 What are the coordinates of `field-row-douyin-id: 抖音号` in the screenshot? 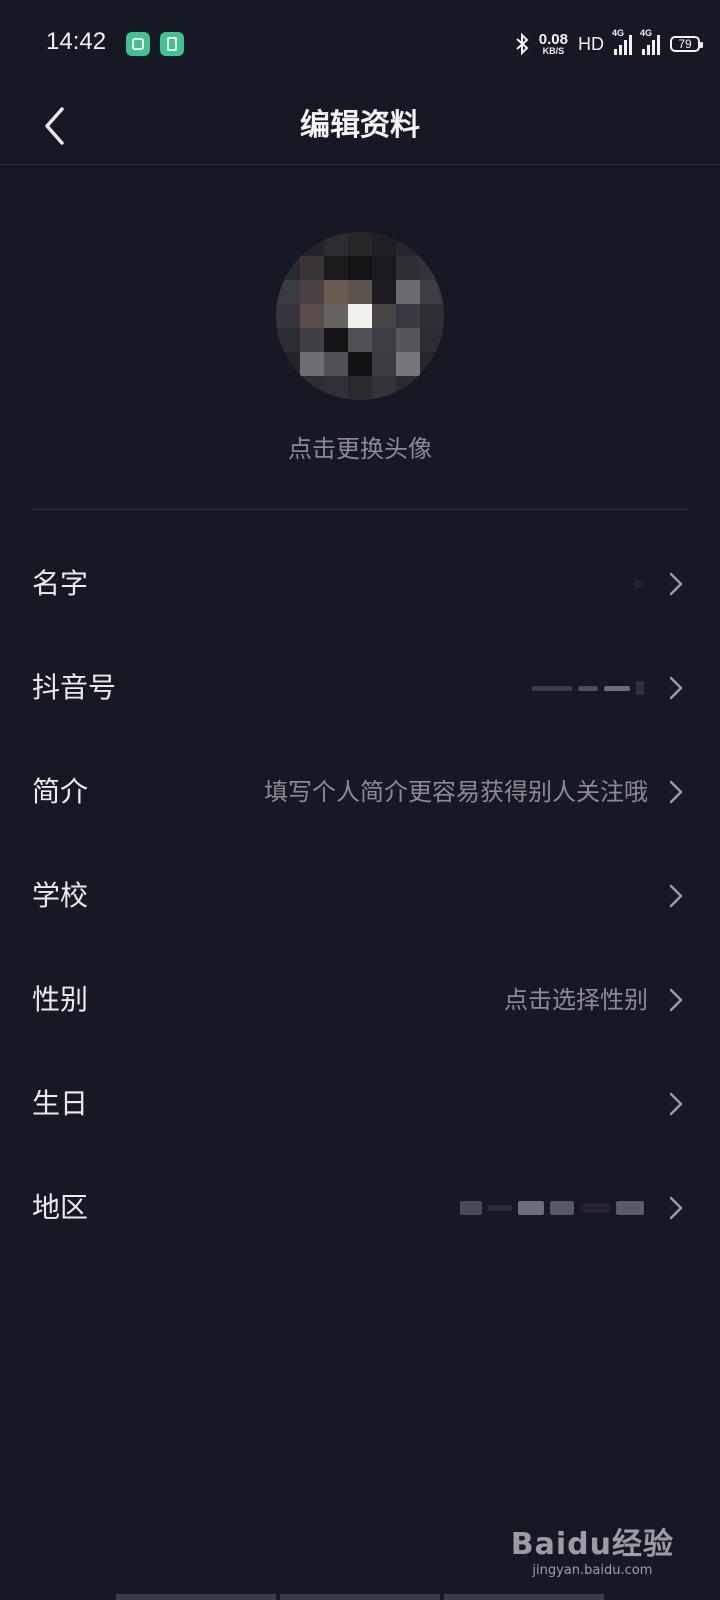 It's located at (360, 688).